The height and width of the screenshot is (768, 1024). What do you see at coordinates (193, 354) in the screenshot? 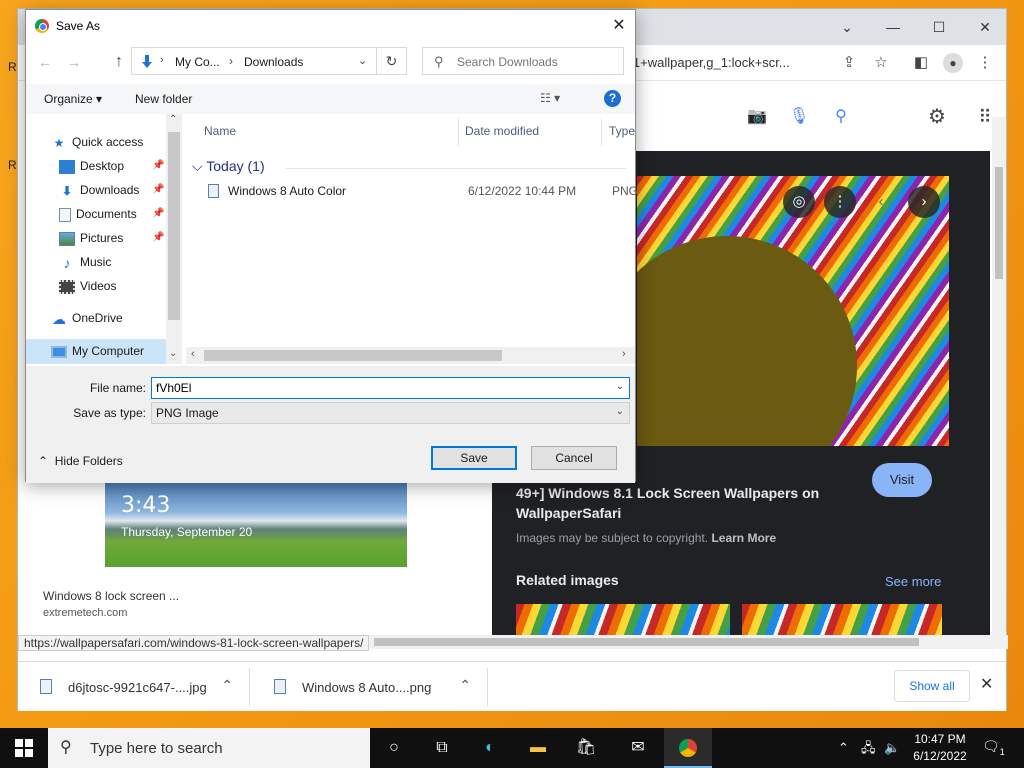
I see `scroll-left-icon: ‹` at bounding box center [193, 354].